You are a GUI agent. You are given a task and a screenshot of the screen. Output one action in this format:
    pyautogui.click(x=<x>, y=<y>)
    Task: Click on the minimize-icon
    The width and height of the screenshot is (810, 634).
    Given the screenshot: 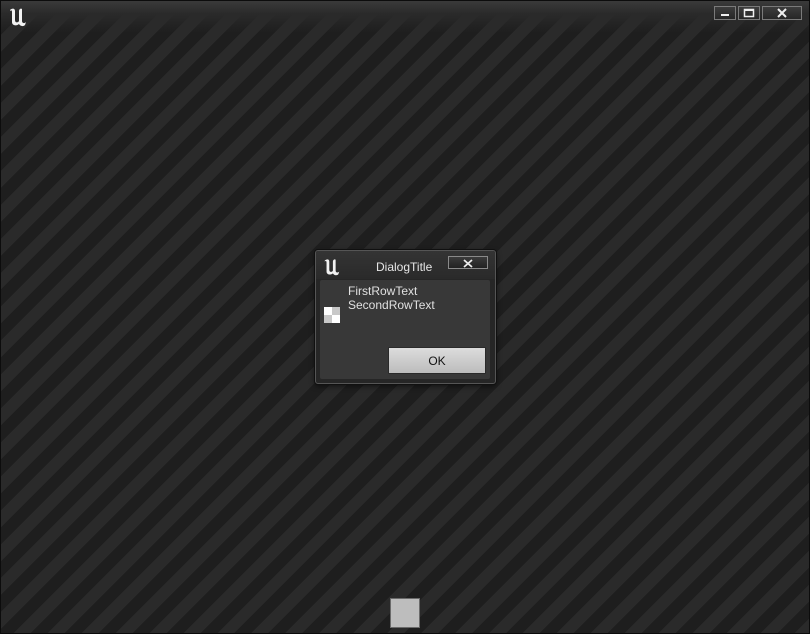 What is the action you would take?
    pyautogui.click(x=725, y=13)
    